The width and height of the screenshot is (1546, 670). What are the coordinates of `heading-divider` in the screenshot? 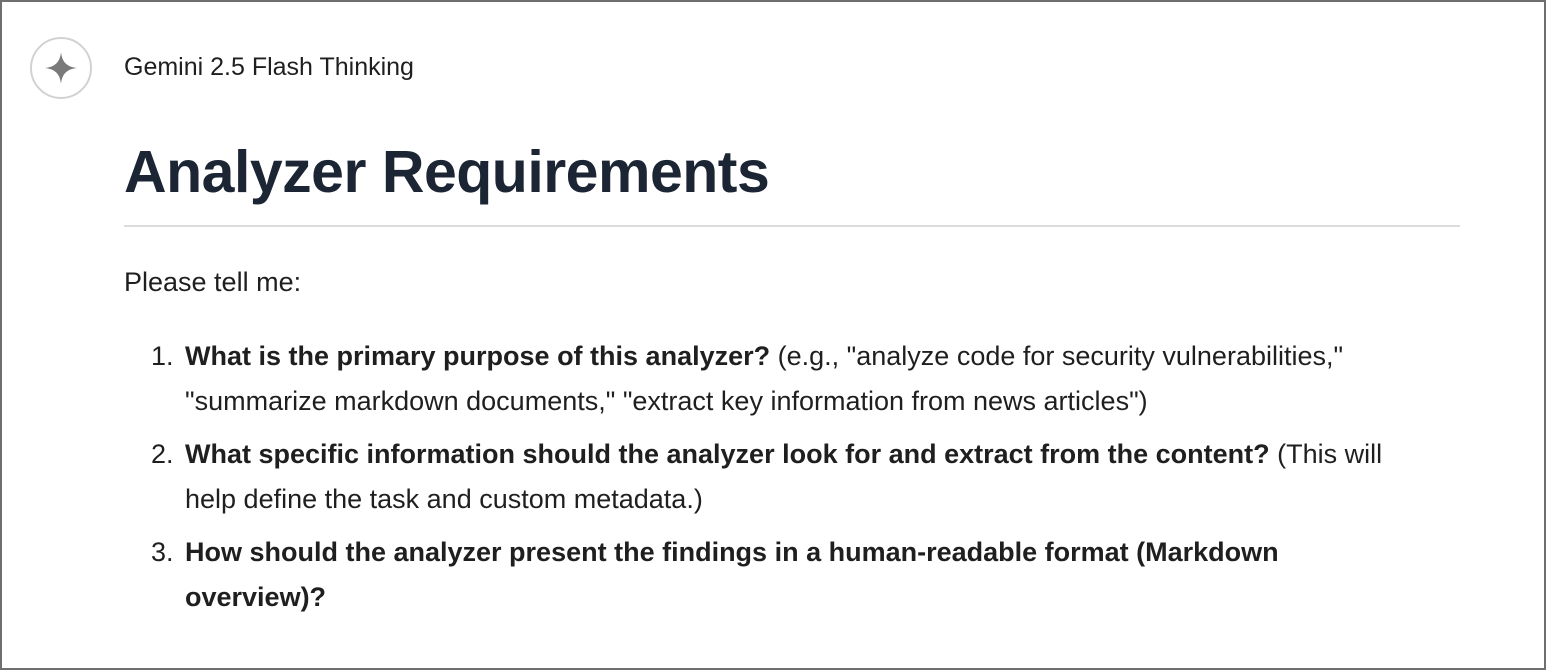 It's located at (792, 226).